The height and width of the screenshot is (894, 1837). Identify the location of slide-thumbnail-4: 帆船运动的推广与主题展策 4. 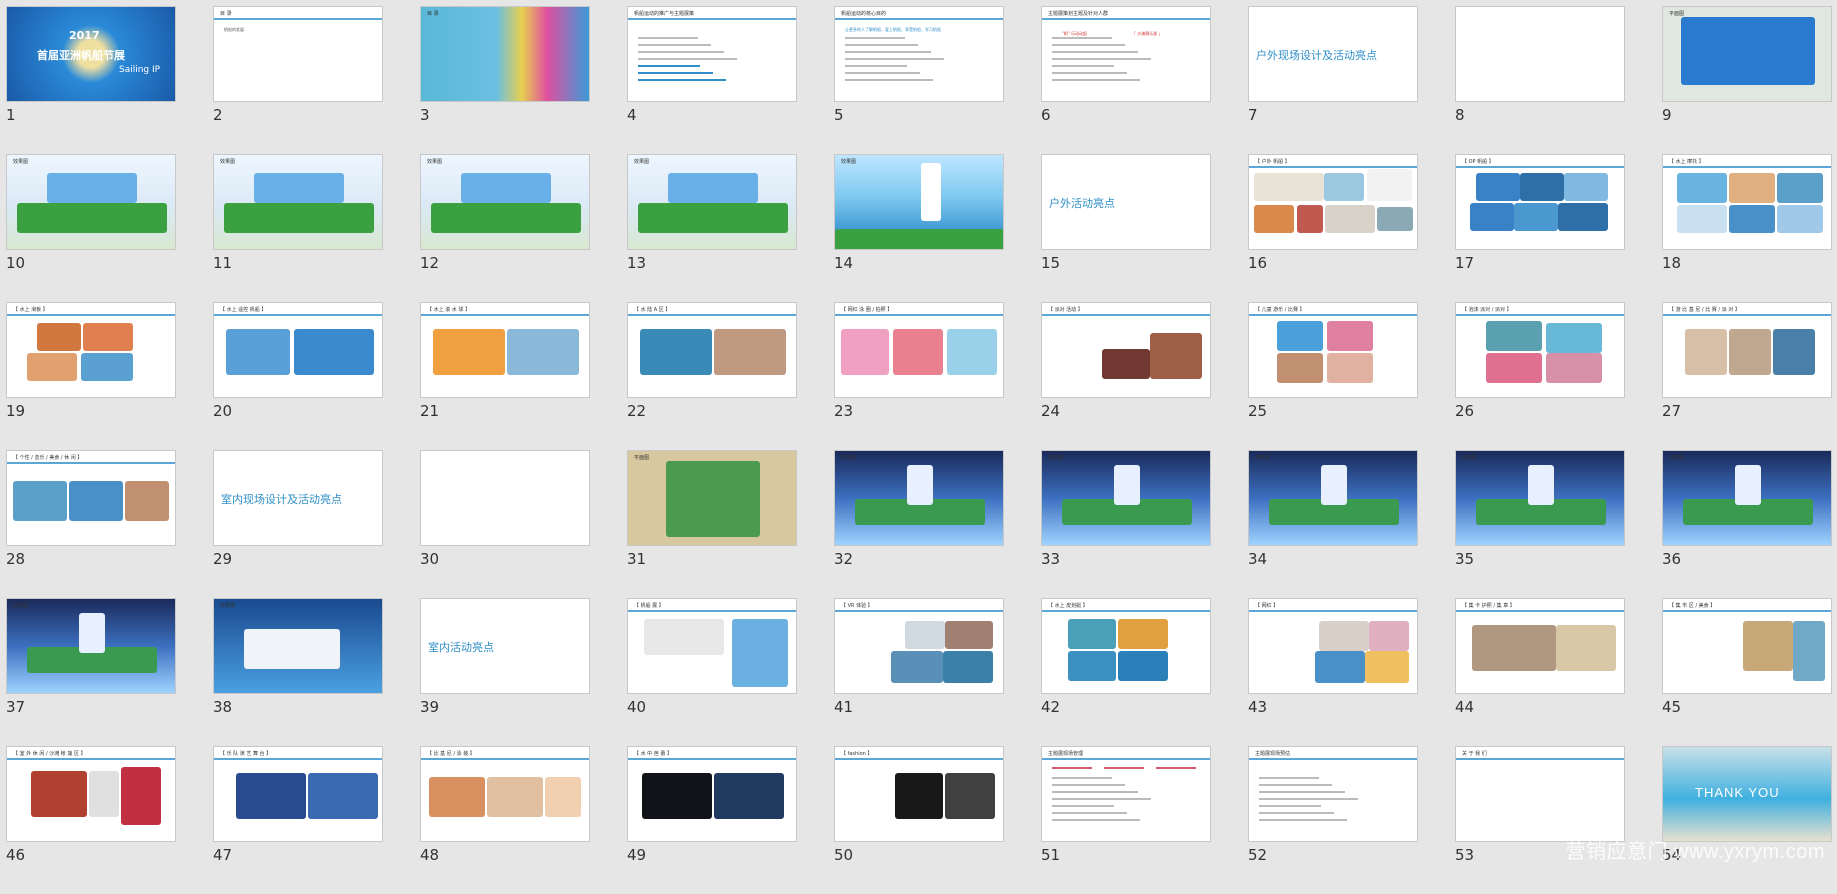
(712, 80).